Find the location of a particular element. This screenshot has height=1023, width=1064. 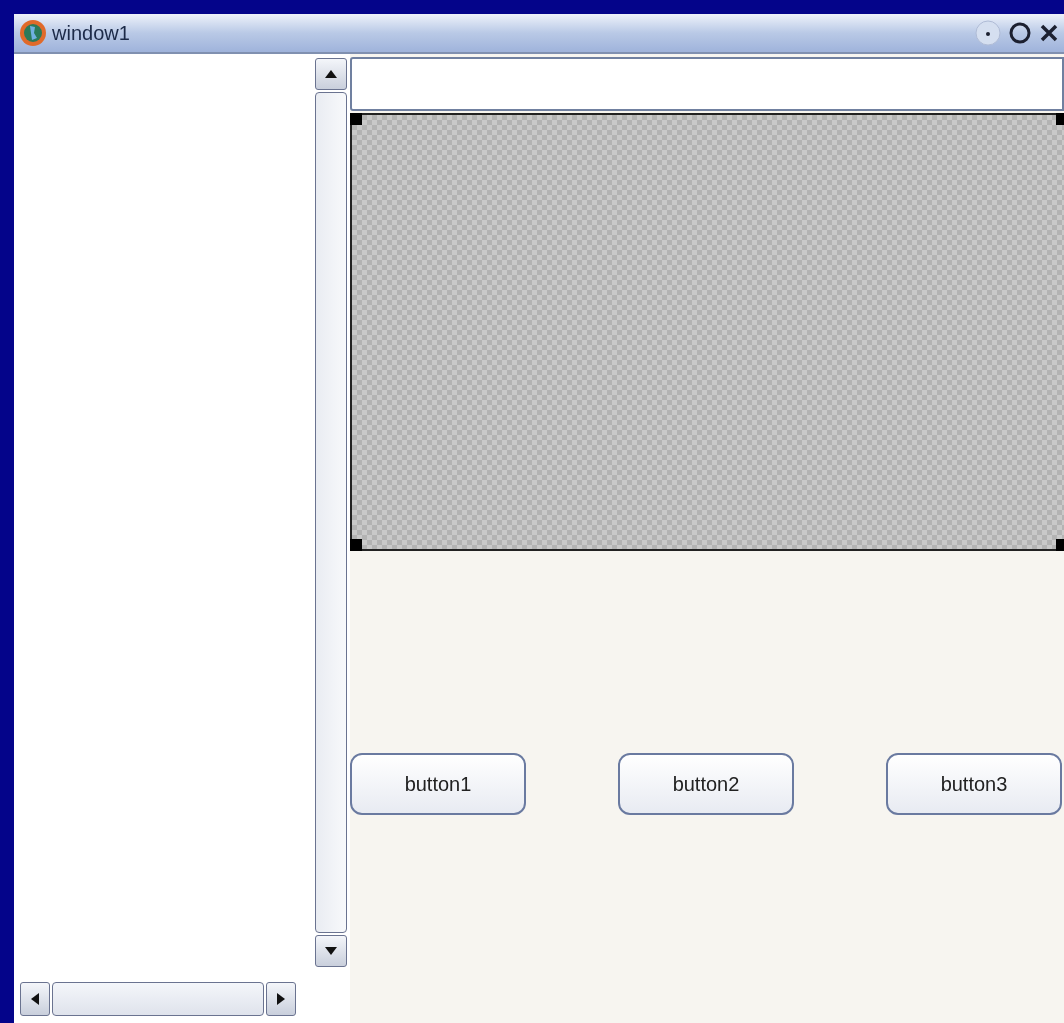

scroll-thumb is located at coordinates (331, 512).